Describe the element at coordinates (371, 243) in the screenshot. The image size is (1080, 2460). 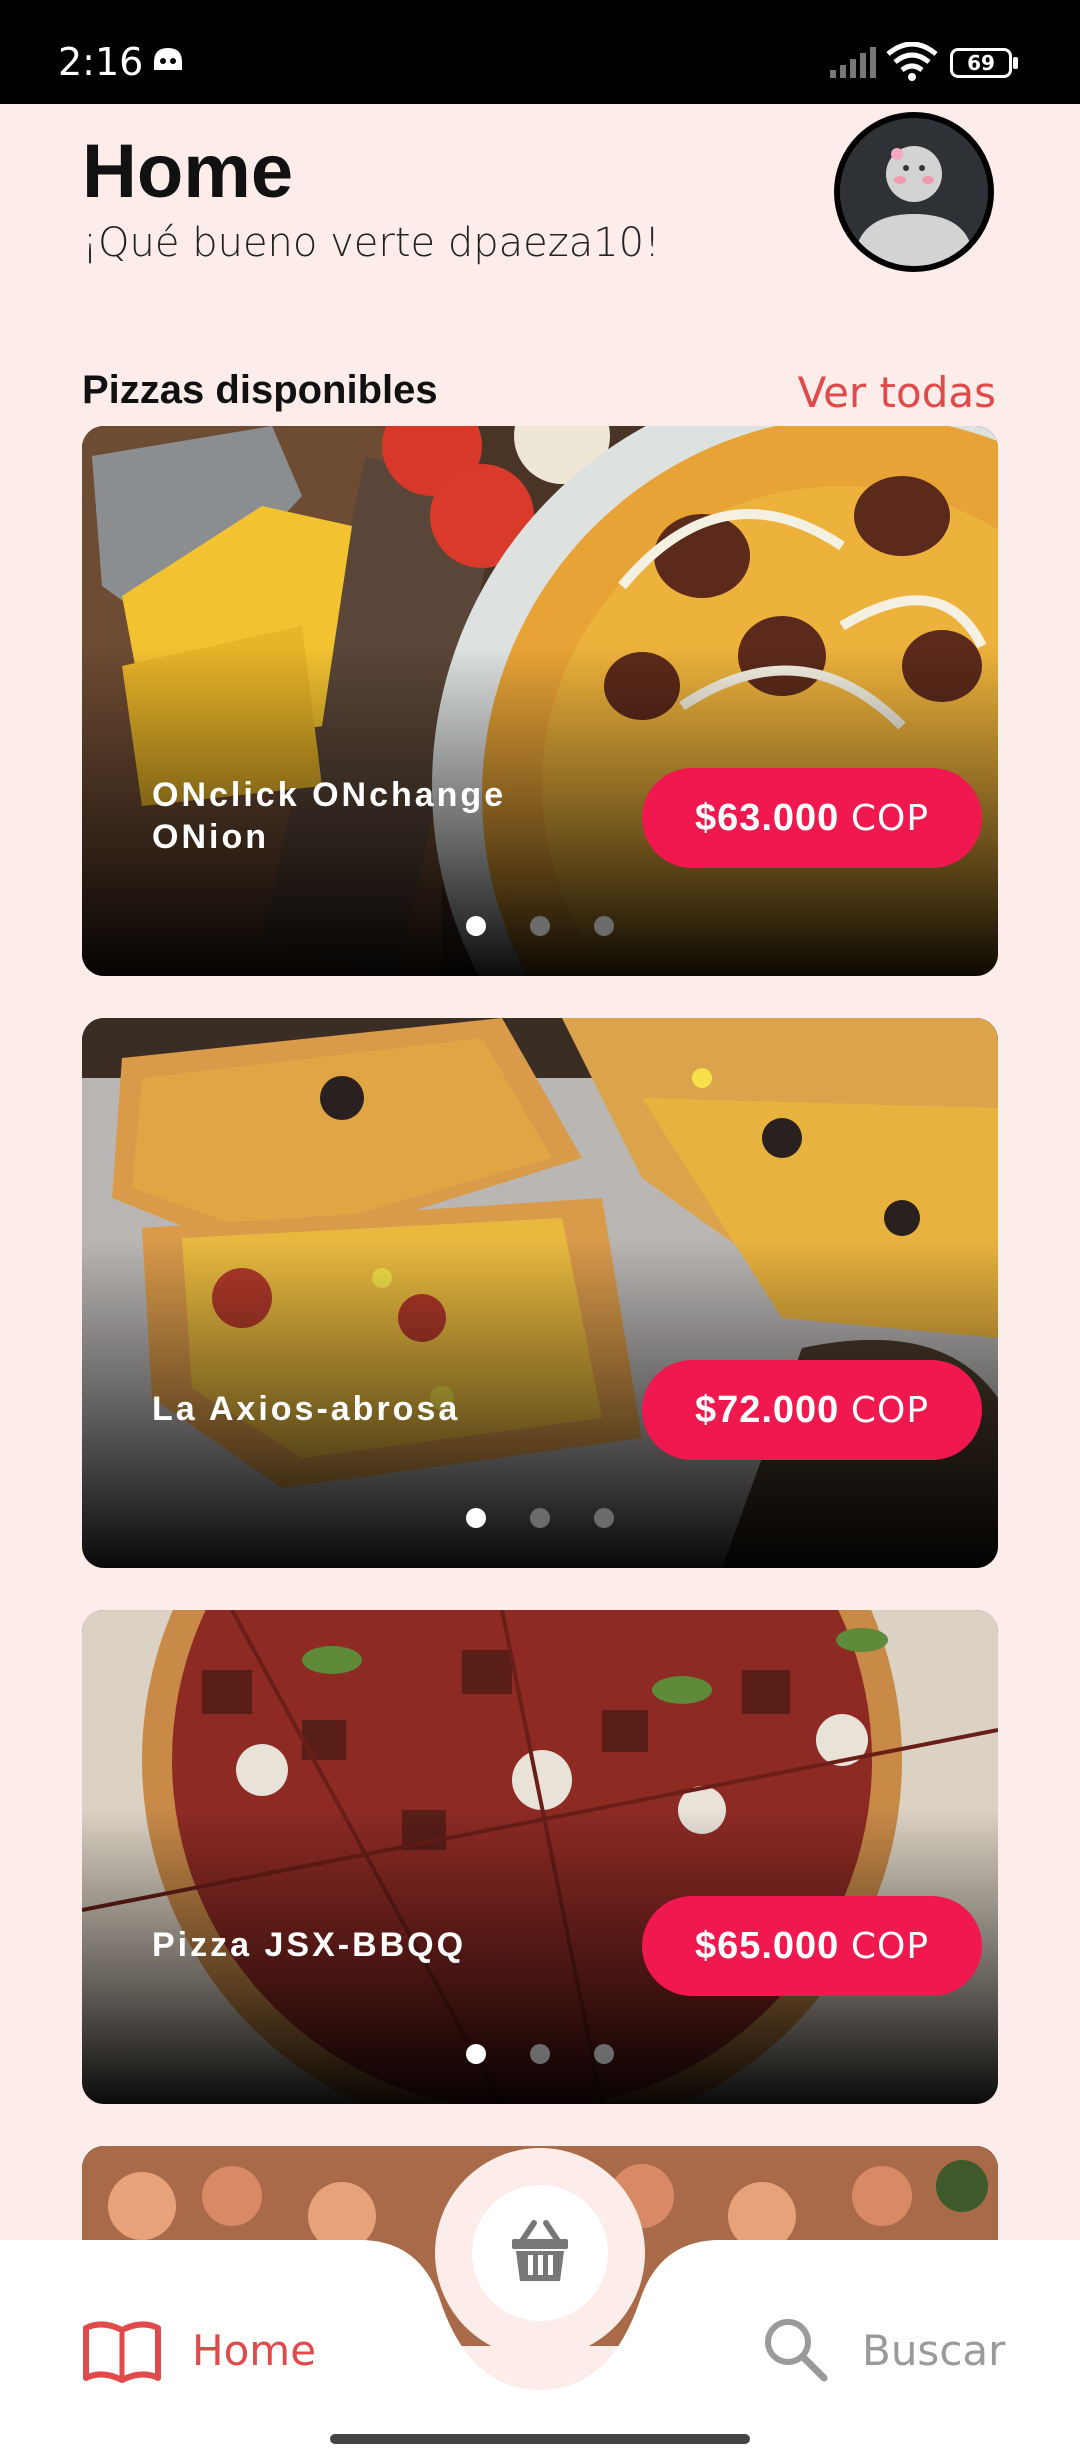
I see `greeting-text: ¡Qué bueno verte dpaeza10!` at that location.